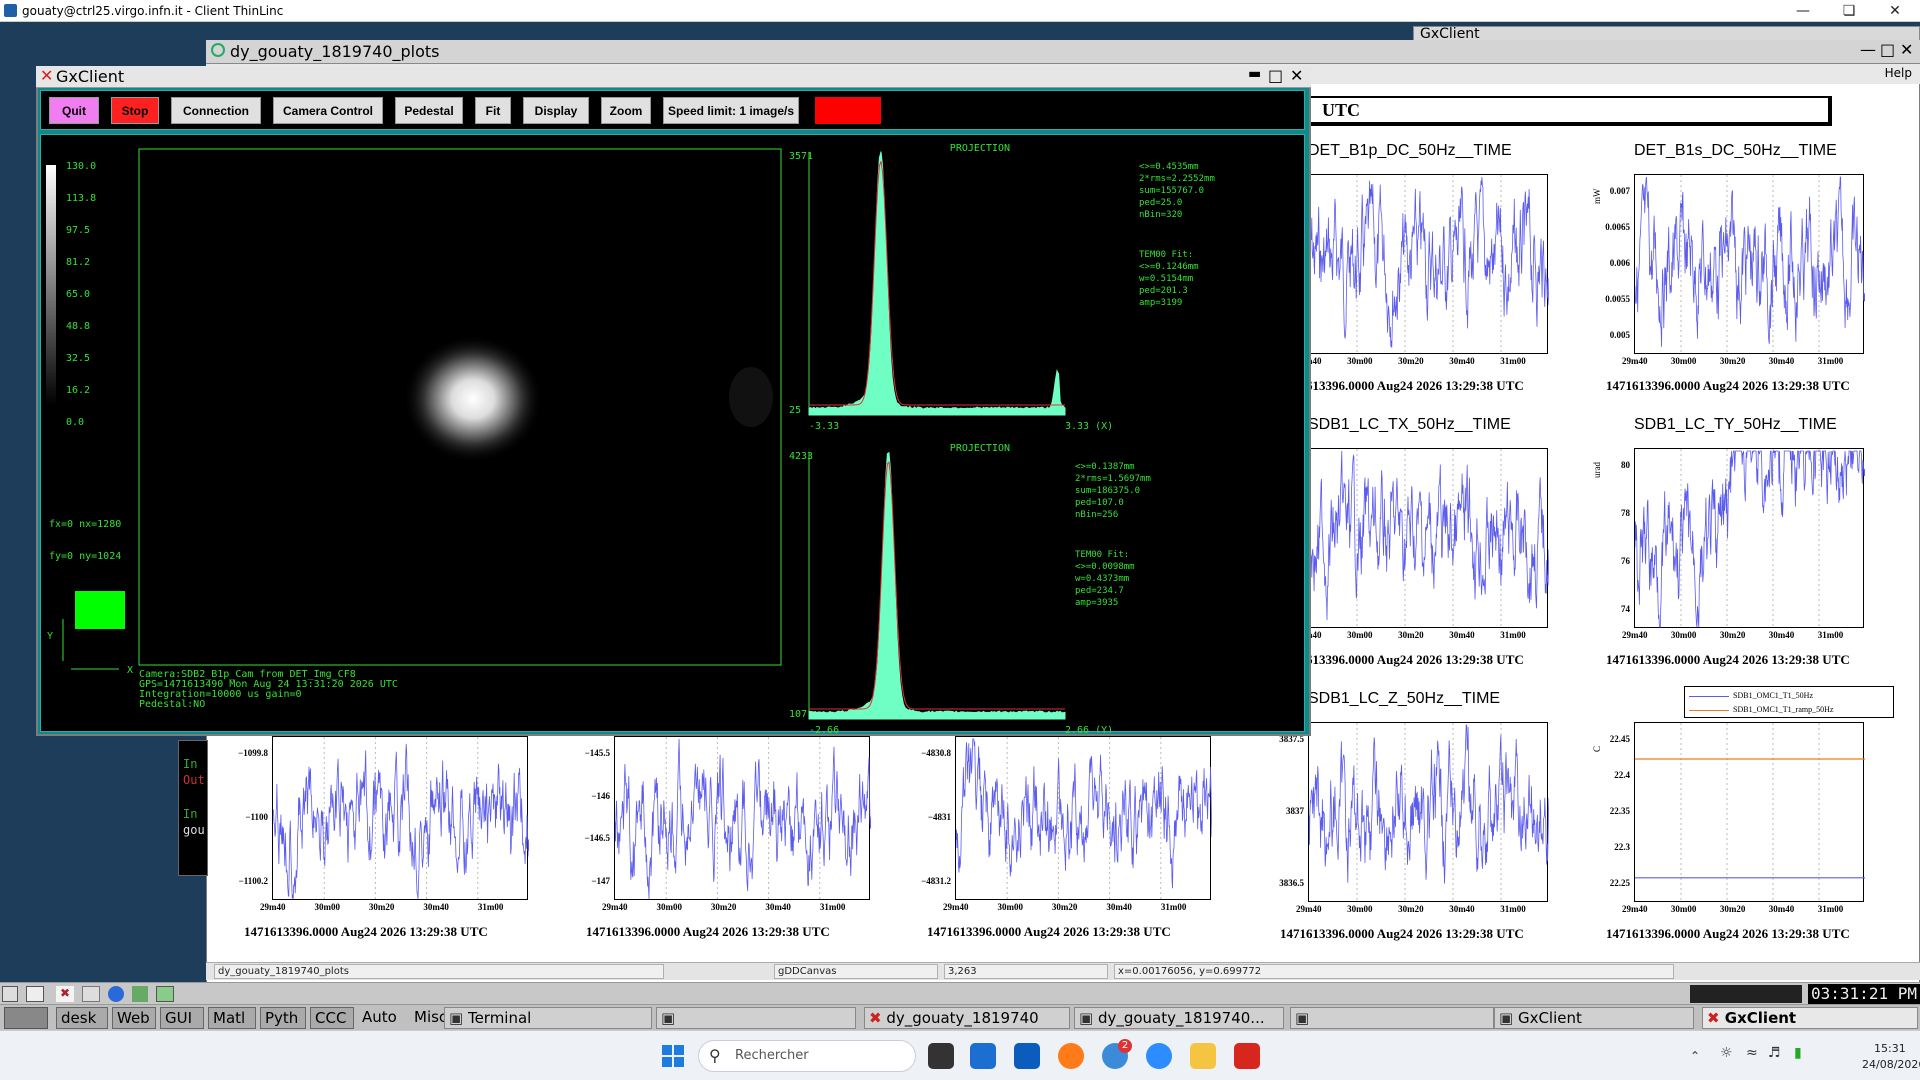 This screenshot has height=1080, width=1920. Describe the element at coordinates (1887, 49) in the screenshot. I see `plots-maximize-button: □` at that location.